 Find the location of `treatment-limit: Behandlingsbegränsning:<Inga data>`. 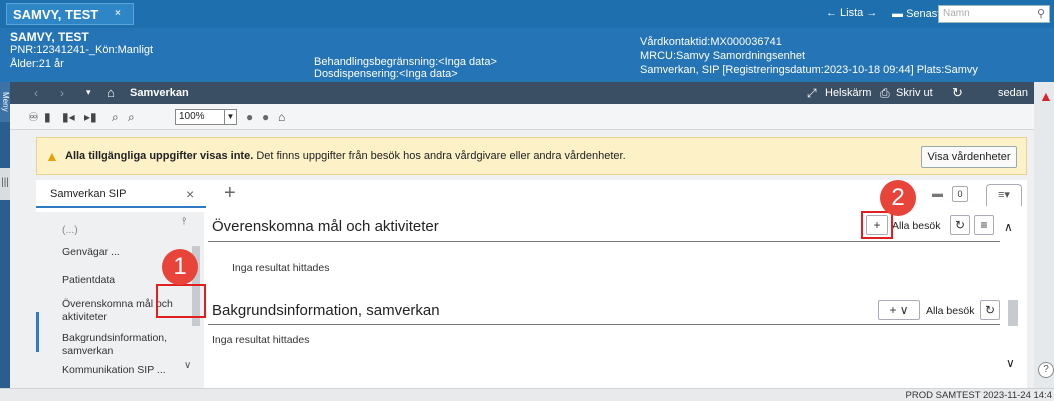

treatment-limit: Behandlingsbegränsning:<Inga data> is located at coordinates (405, 62).